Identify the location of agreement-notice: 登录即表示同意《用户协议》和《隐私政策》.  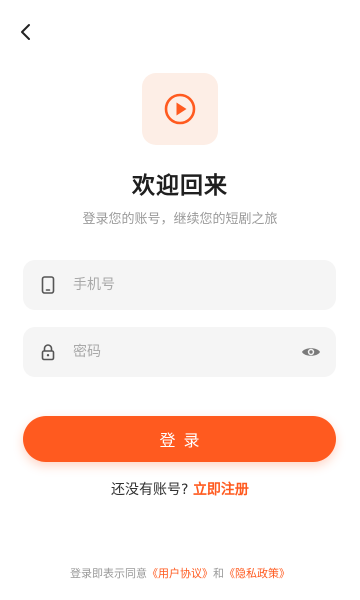
(180, 573).